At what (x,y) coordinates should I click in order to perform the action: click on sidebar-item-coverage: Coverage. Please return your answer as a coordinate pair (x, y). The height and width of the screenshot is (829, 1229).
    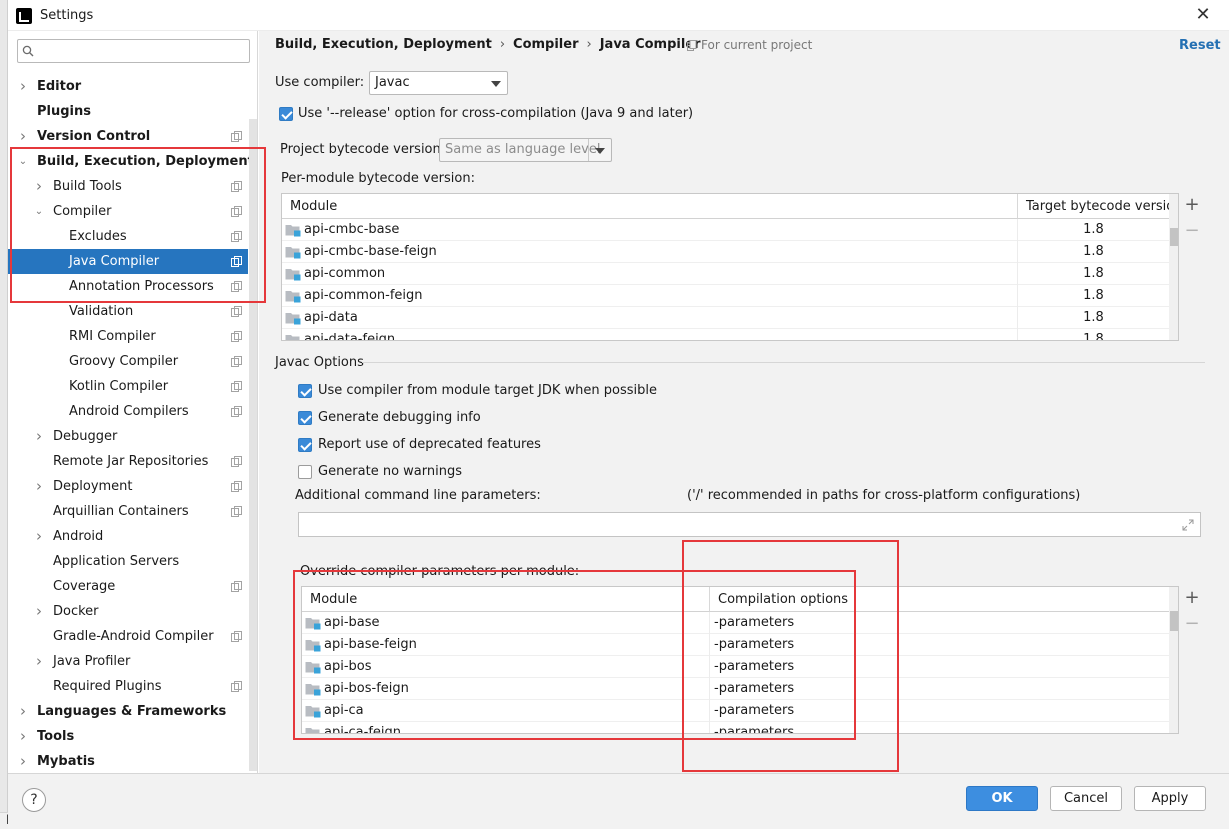
    Looking at the image, I should click on (128, 586).